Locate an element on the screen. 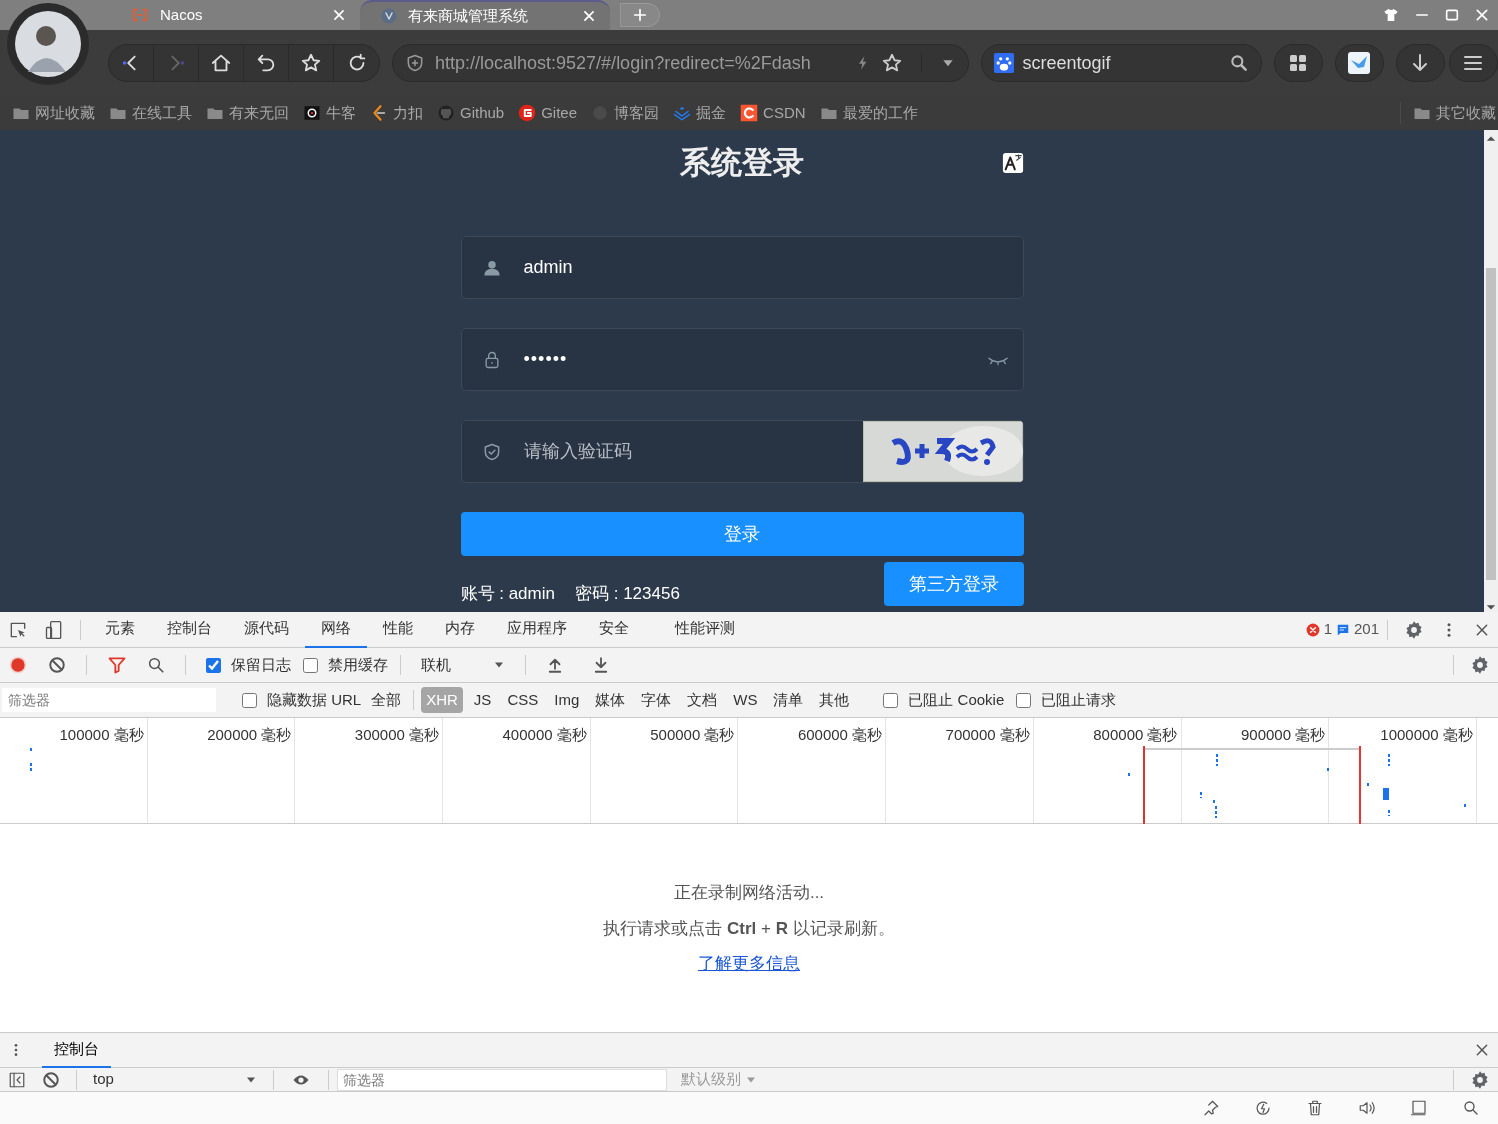  pin-icon is located at coordinates (1211, 1108).